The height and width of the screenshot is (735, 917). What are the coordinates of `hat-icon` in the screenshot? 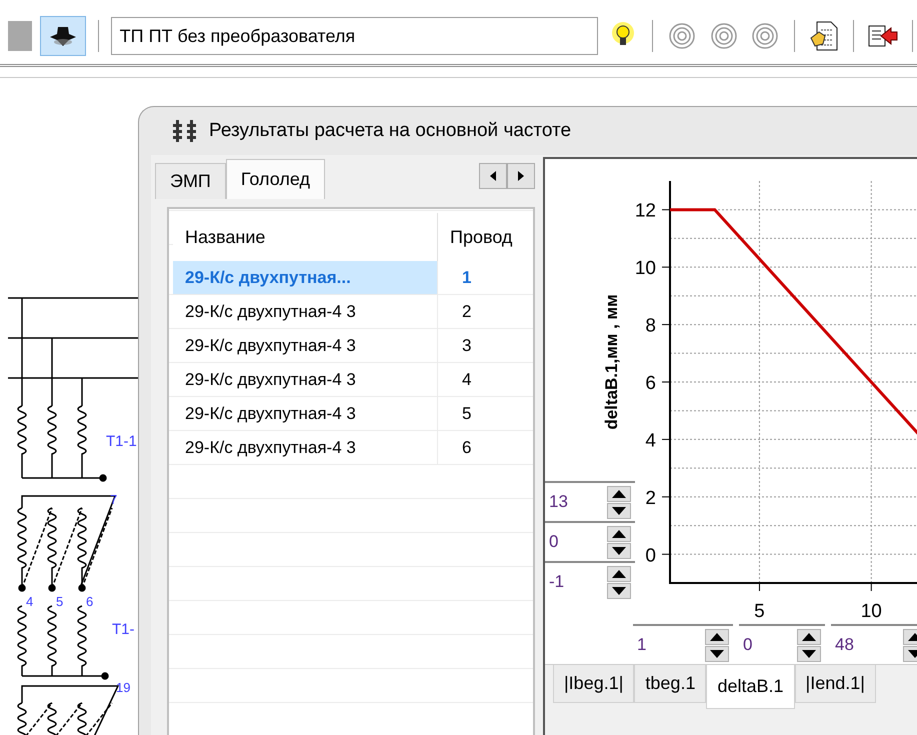 It's located at (62, 36).